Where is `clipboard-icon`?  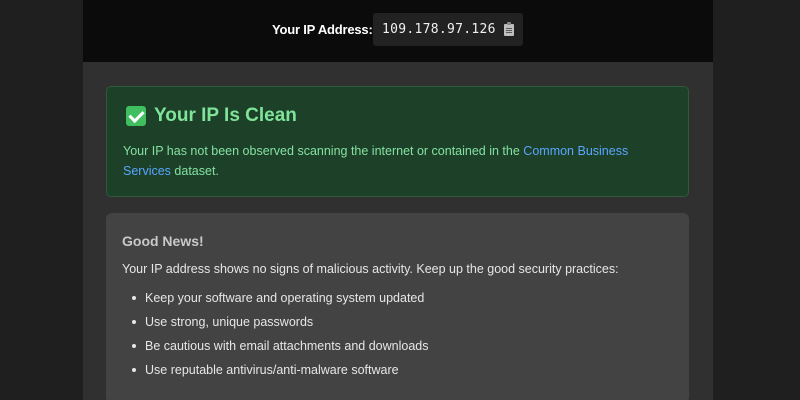 clipboard-icon is located at coordinates (508, 28).